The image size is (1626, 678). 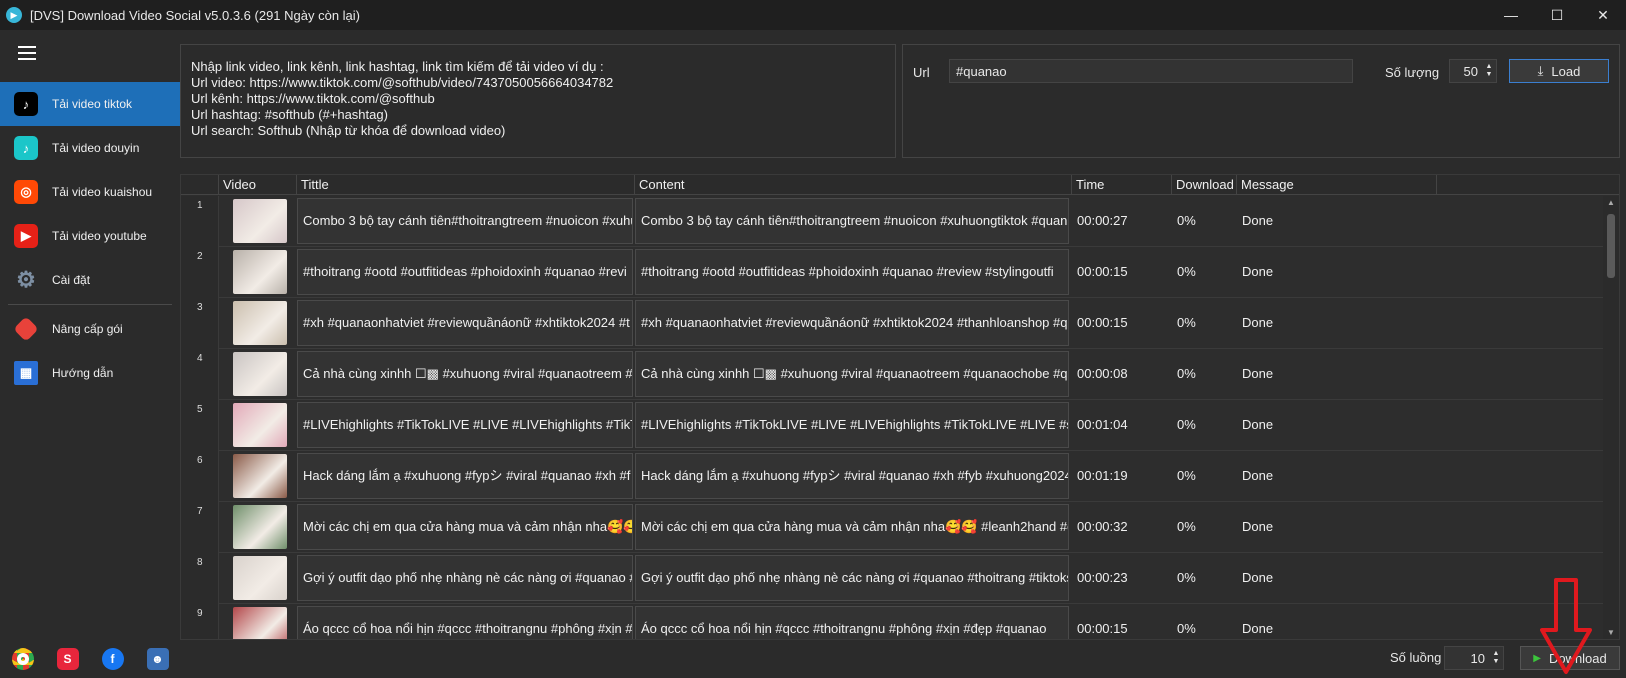 I want to click on threads-value: 10, so click(x=1477, y=658).